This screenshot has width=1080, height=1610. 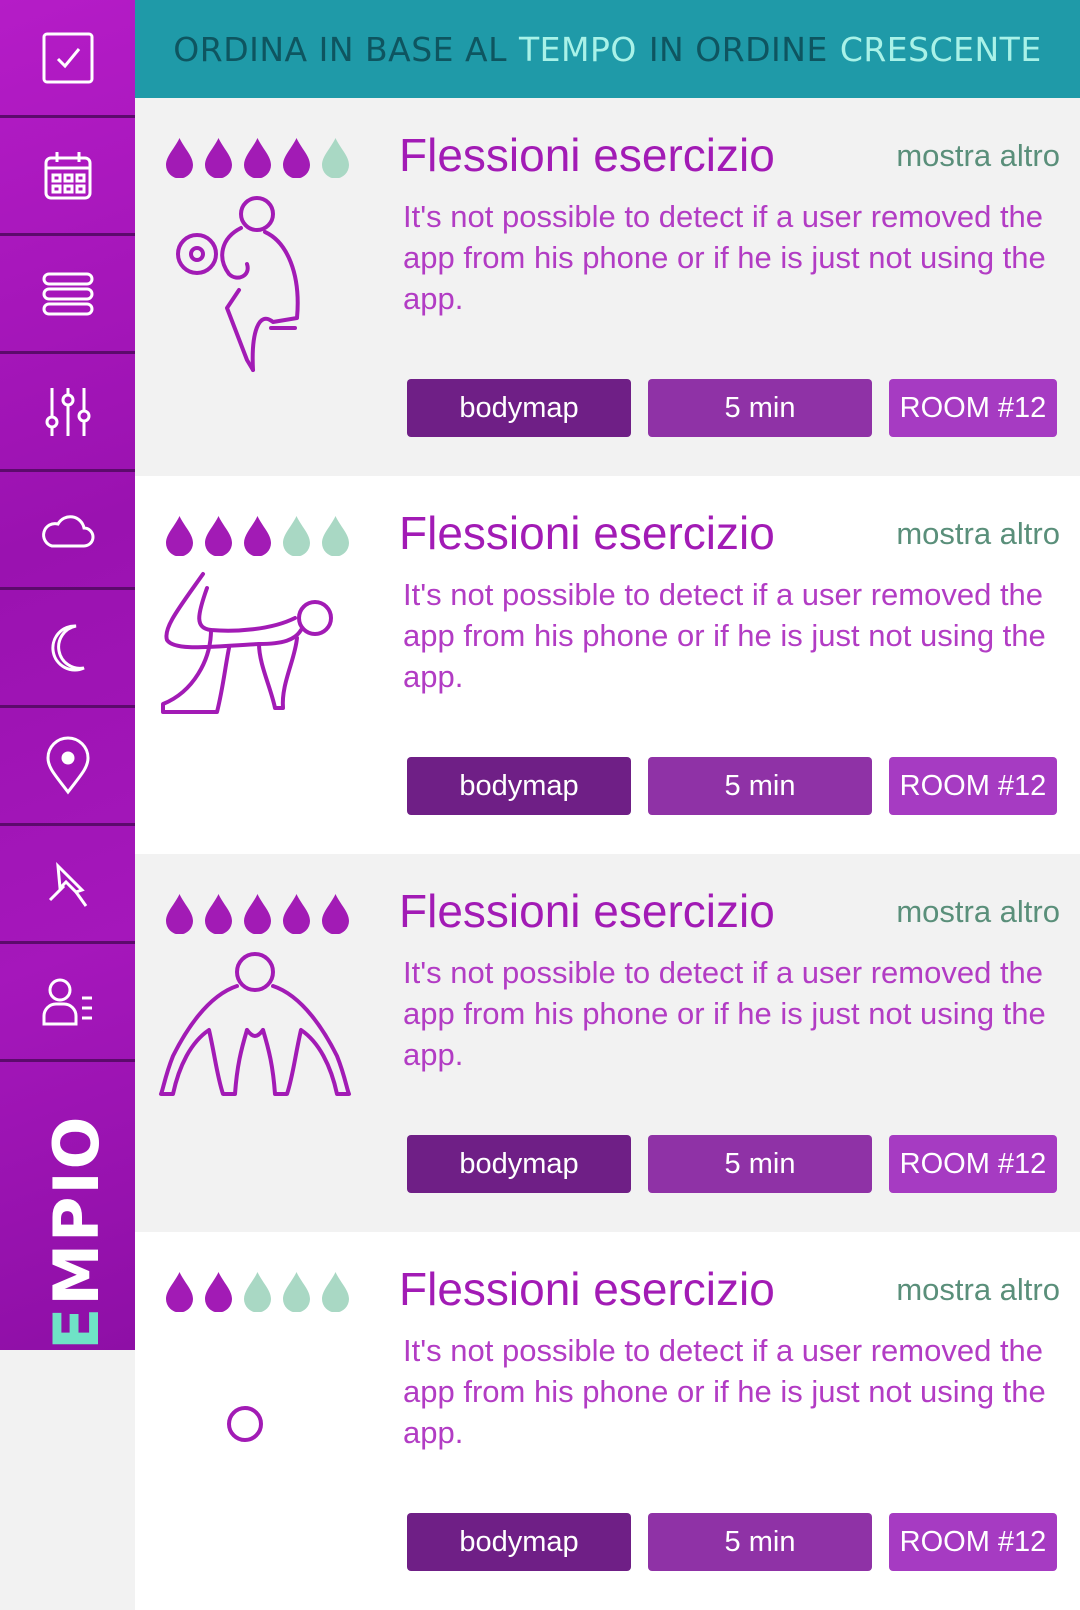 What do you see at coordinates (255, 1046) in the screenshot?
I see `pushup-figure-icon` at bounding box center [255, 1046].